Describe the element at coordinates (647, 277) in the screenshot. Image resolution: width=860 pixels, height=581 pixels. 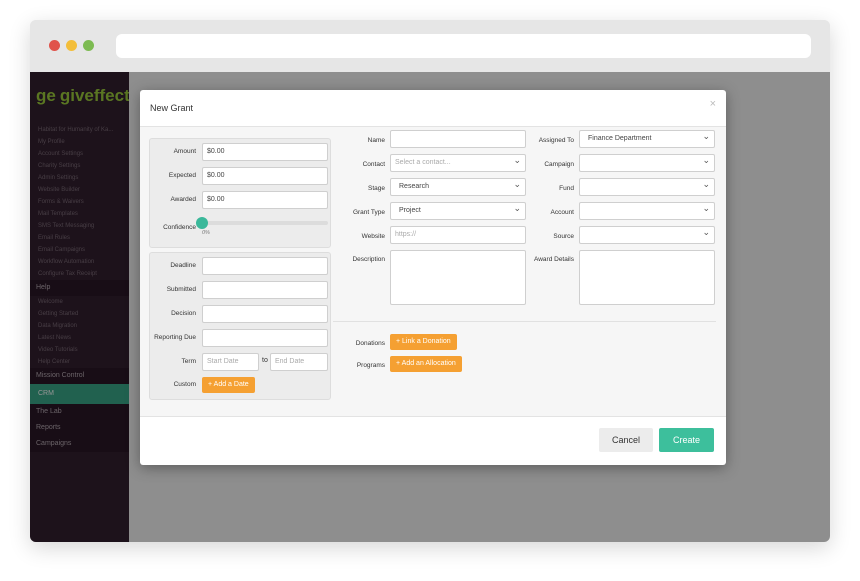
I see `award-details-textarea` at that location.